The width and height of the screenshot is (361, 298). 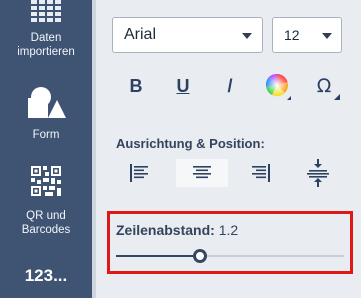 What do you see at coordinates (187, 35) in the screenshot?
I see `font-family-select: Arial` at bounding box center [187, 35].